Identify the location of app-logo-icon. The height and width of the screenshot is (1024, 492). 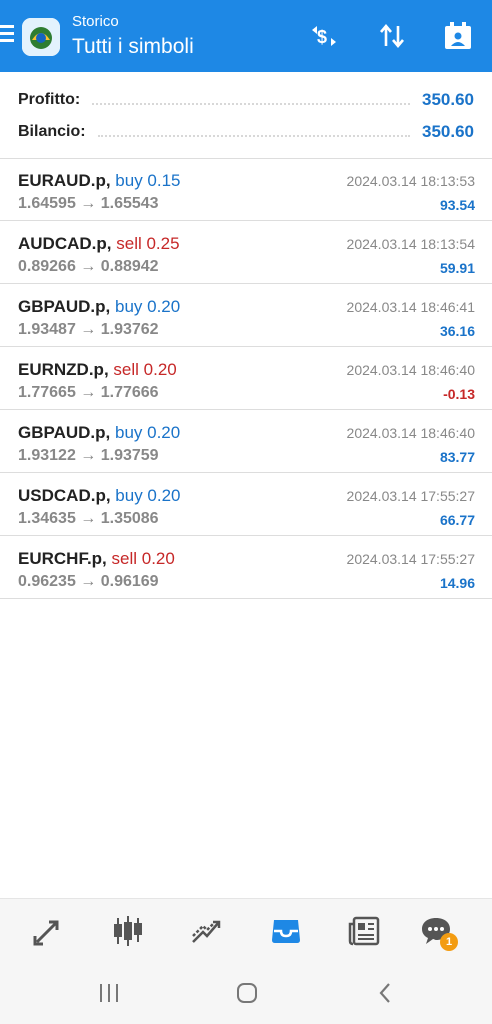
(41, 37).